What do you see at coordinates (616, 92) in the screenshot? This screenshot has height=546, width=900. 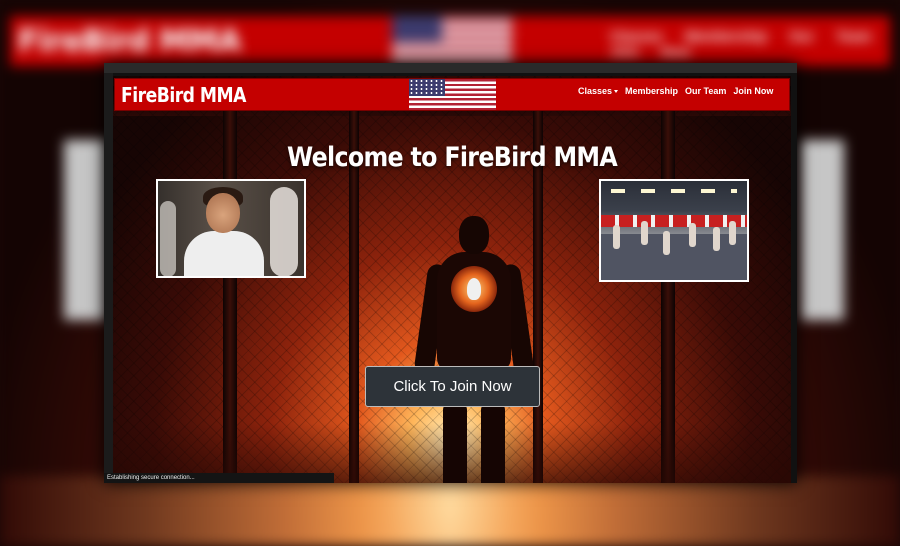 I see `chevron-down-icon` at bounding box center [616, 92].